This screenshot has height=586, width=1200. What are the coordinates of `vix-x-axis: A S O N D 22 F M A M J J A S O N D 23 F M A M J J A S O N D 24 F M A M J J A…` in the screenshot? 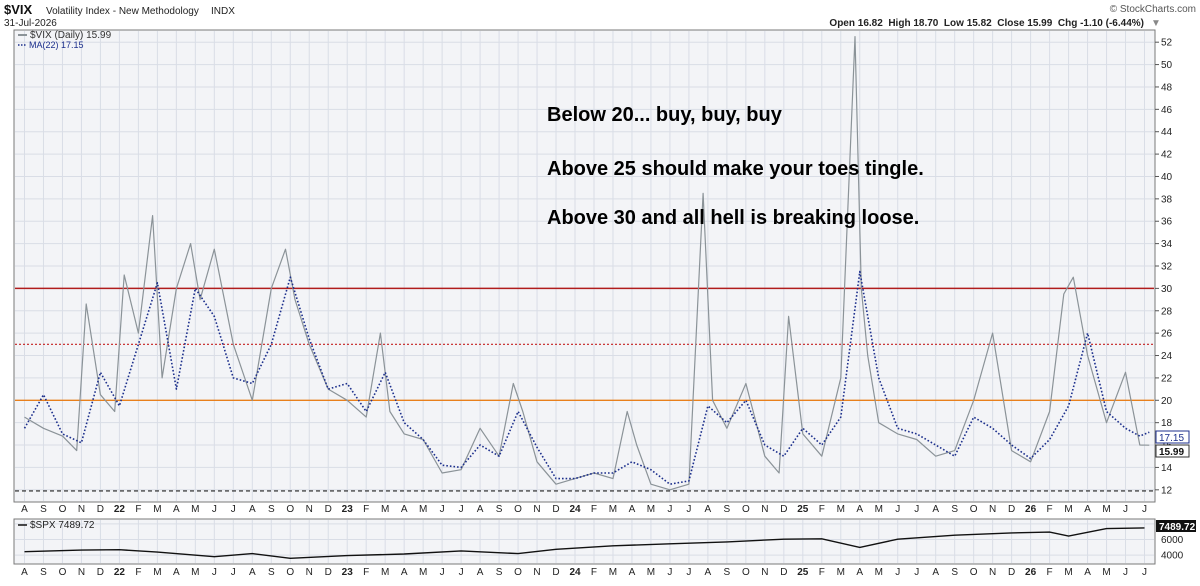 It's located at (584, 509).